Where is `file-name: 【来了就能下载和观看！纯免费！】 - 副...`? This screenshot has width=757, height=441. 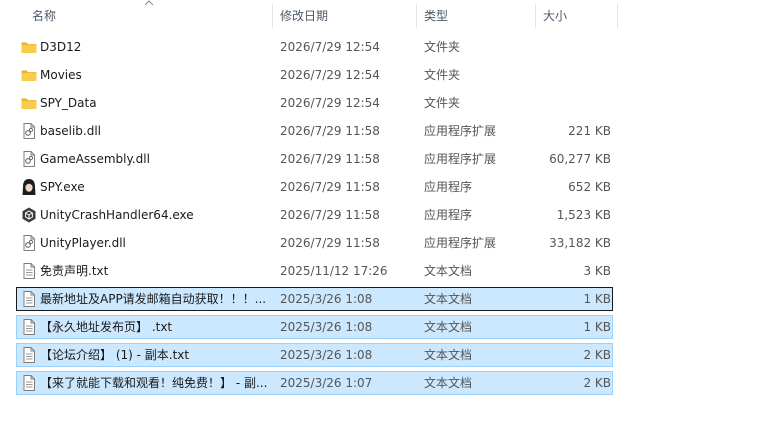
file-name: 【来了就能下载和观看！纯免费！】 - 副... is located at coordinates (154, 383).